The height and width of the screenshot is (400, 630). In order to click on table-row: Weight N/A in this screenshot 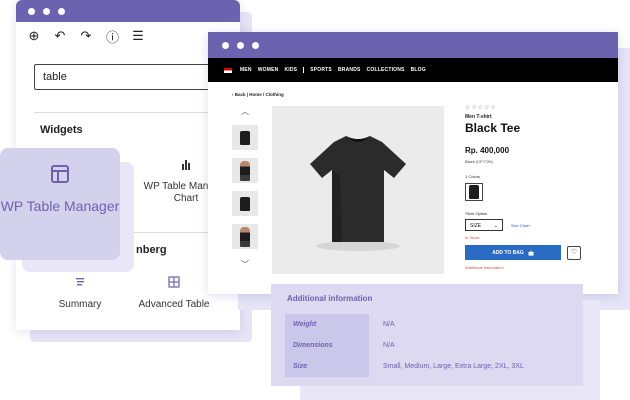, I will do `click(430, 324)`.